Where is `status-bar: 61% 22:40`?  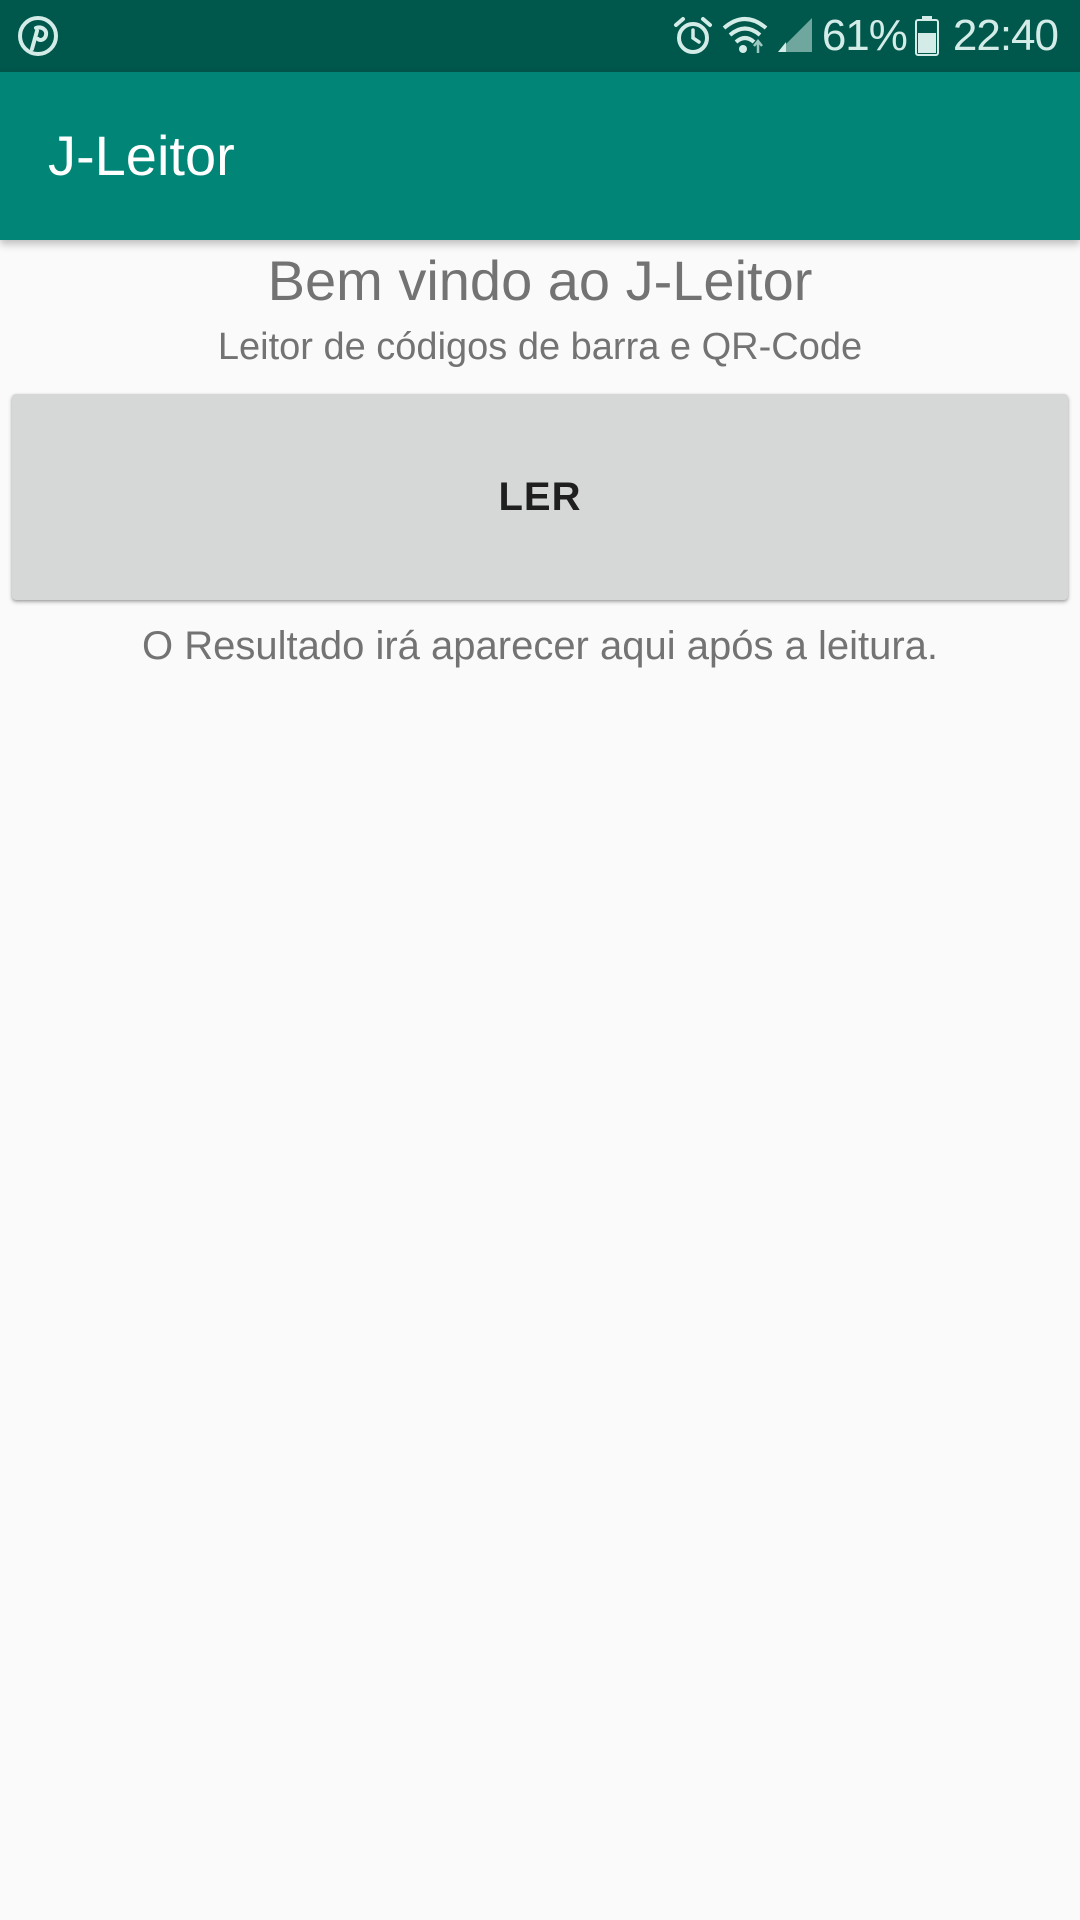 status-bar: 61% 22:40 is located at coordinates (540, 36).